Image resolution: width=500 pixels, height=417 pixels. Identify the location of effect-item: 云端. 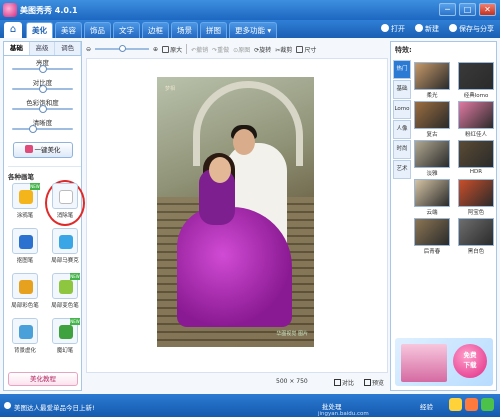
(432, 197).